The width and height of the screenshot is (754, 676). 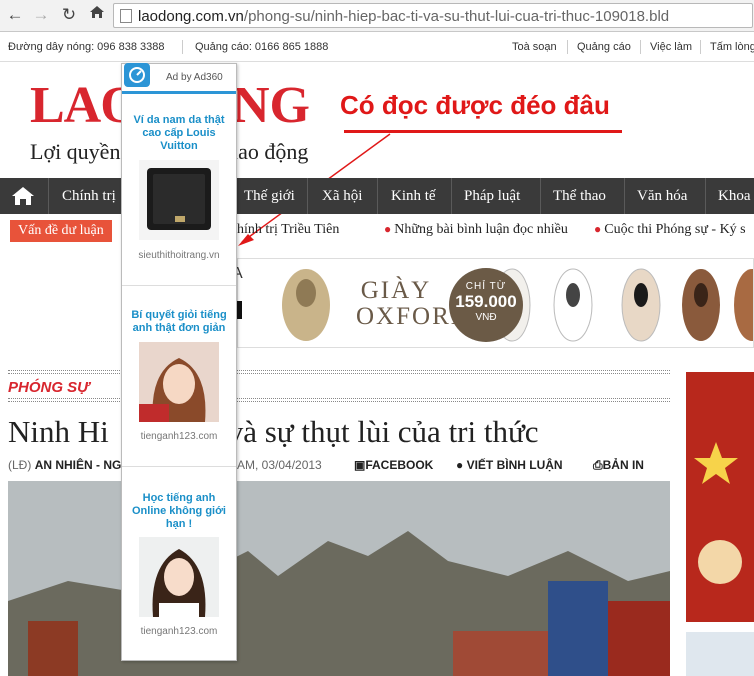 What do you see at coordinates (179, 255) in the screenshot?
I see `ad-item-site: sieuthithoitrang.vn` at bounding box center [179, 255].